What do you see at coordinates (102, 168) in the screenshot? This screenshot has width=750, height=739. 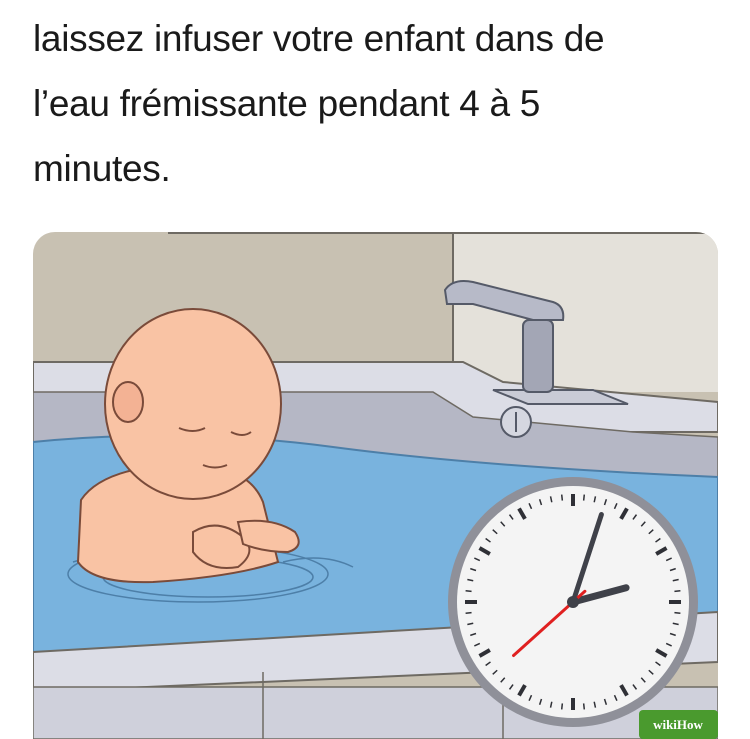 I see `caption-line-3: minutes.` at bounding box center [102, 168].